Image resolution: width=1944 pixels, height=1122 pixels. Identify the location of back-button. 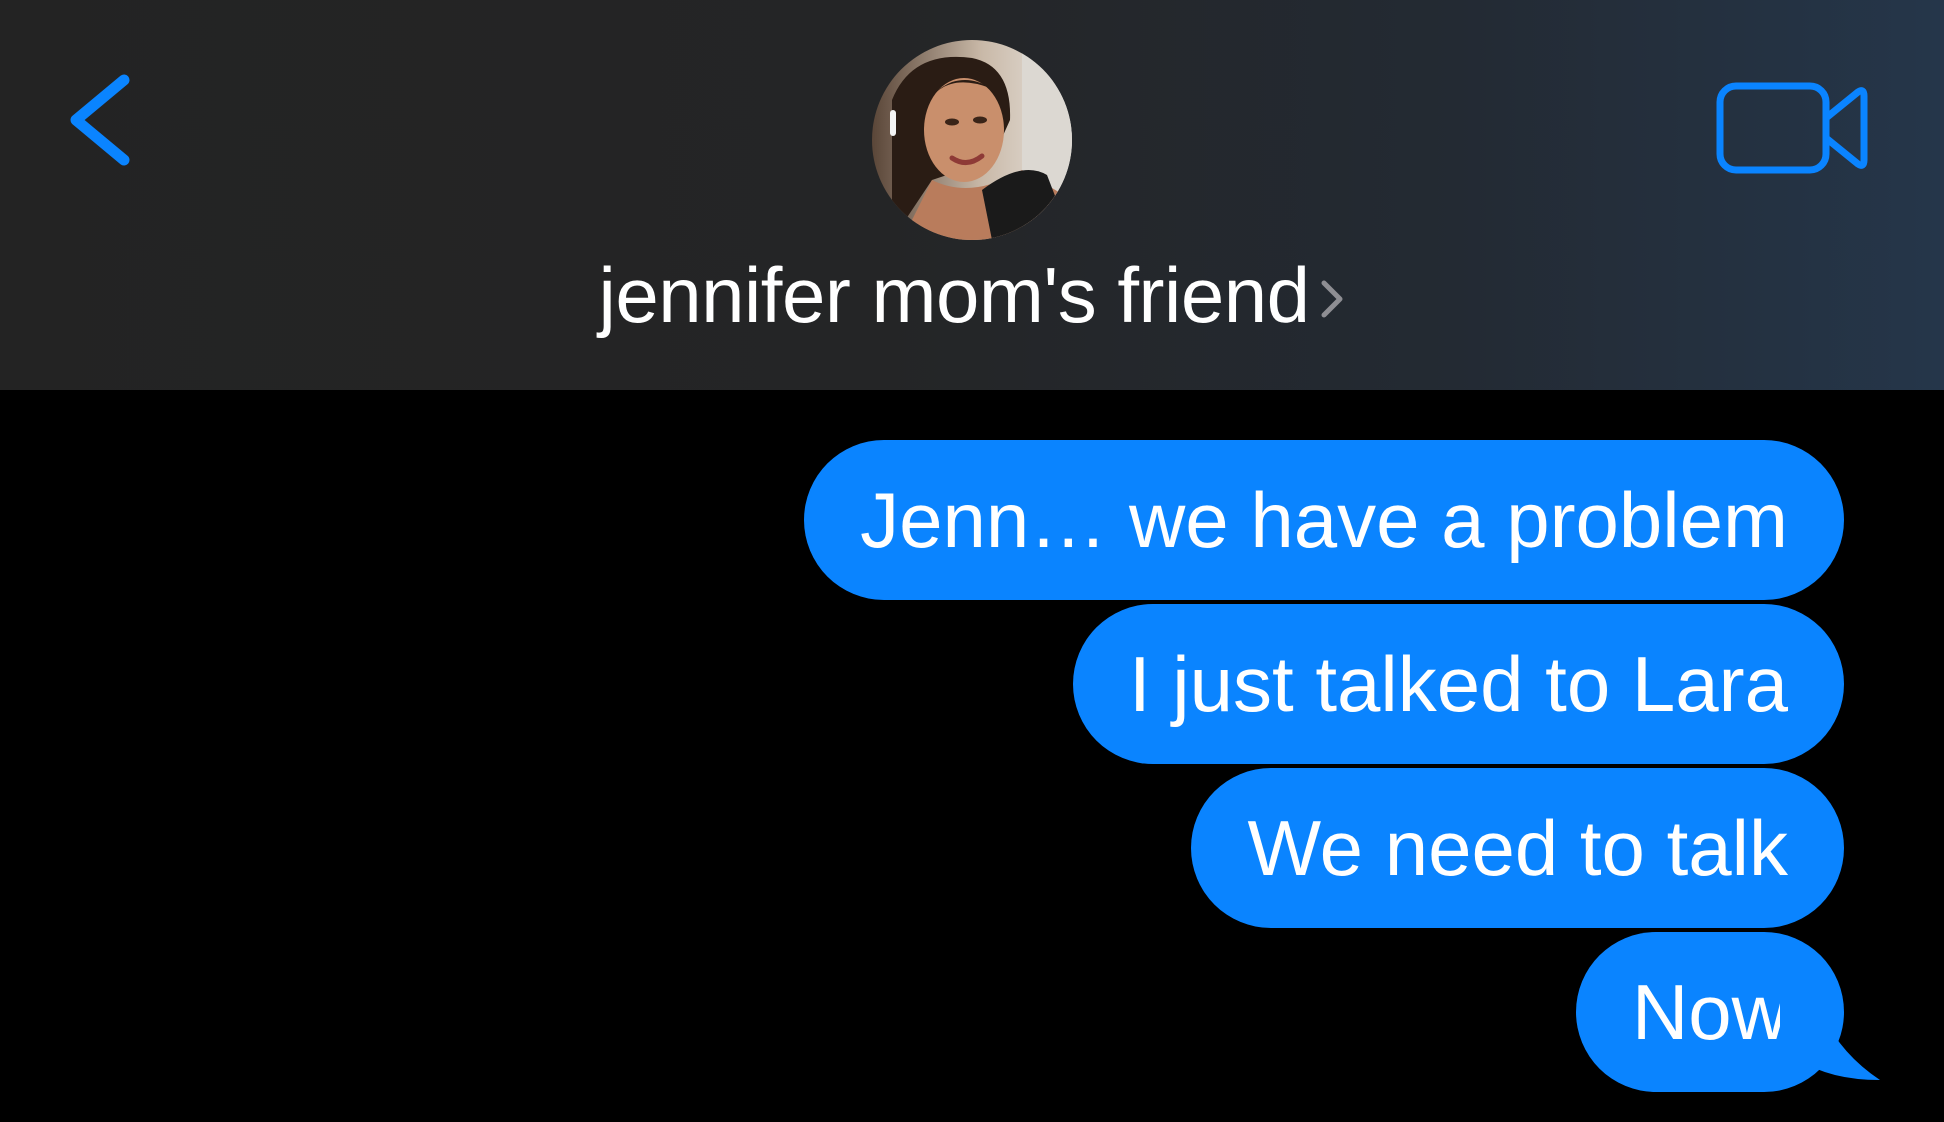
(107, 125).